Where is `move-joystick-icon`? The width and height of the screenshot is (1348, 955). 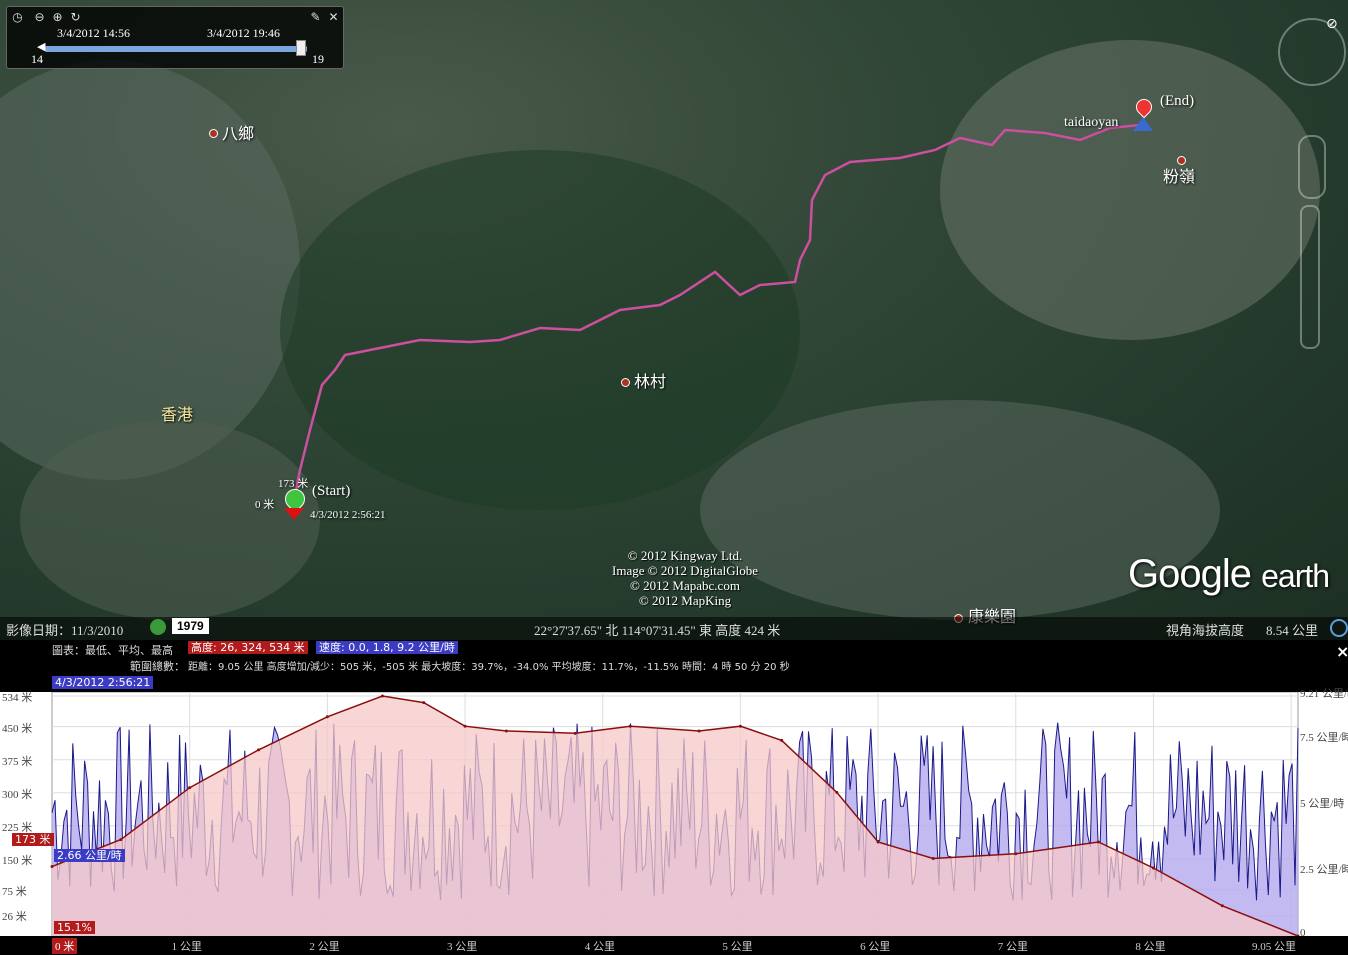
move-joystick-icon is located at coordinates (1312, 167).